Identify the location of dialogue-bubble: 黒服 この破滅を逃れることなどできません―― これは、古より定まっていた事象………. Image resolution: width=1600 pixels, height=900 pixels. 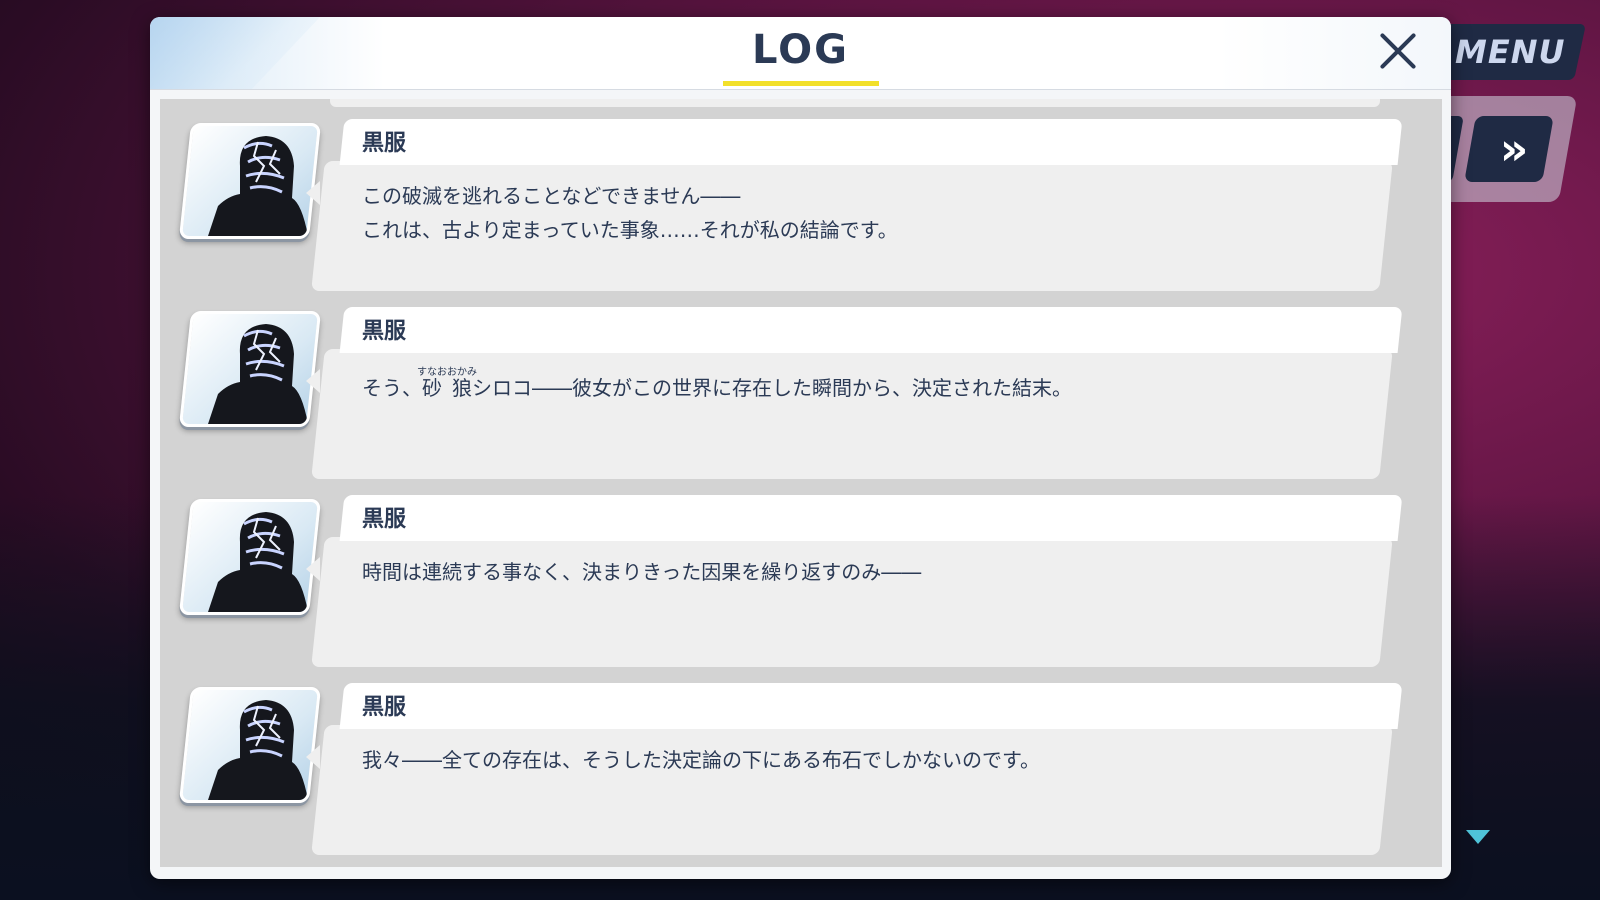
(854, 205).